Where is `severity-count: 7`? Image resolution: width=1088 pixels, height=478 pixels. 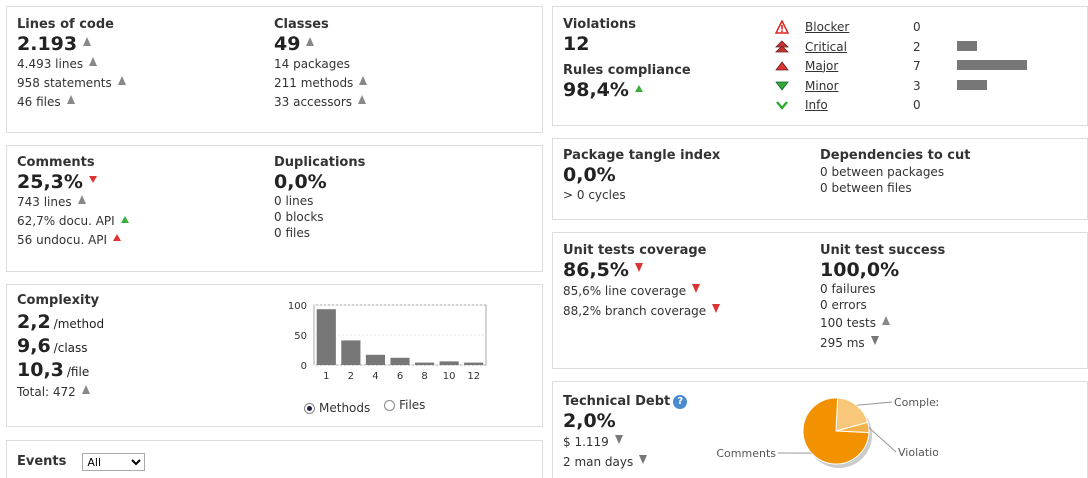
severity-count: 7 is located at coordinates (917, 65).